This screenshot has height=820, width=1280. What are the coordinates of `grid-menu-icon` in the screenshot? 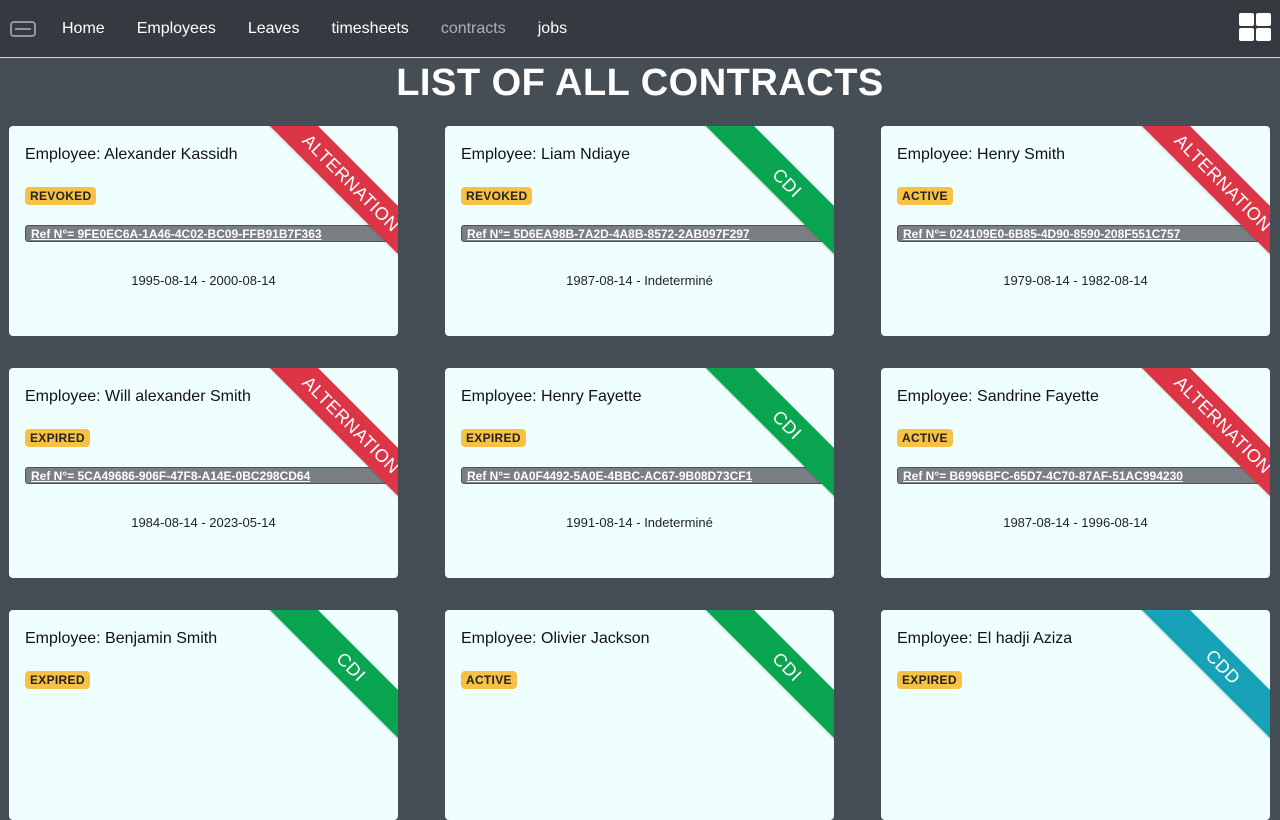 It's located at (1255, 27).